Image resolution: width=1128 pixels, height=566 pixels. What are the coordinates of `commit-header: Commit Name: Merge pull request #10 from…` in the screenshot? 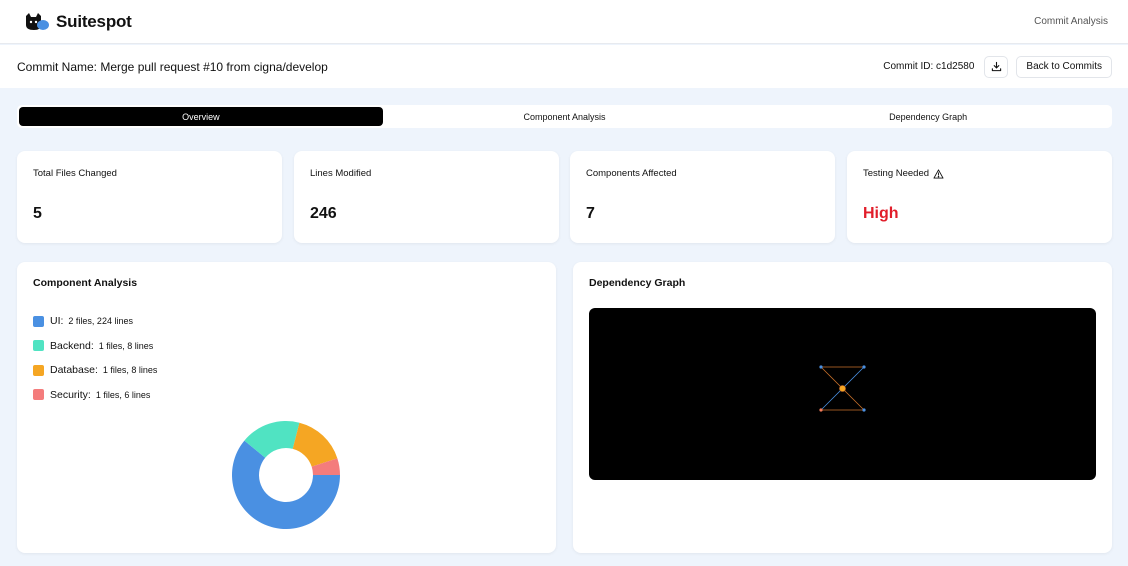 It's located at (564, 66).